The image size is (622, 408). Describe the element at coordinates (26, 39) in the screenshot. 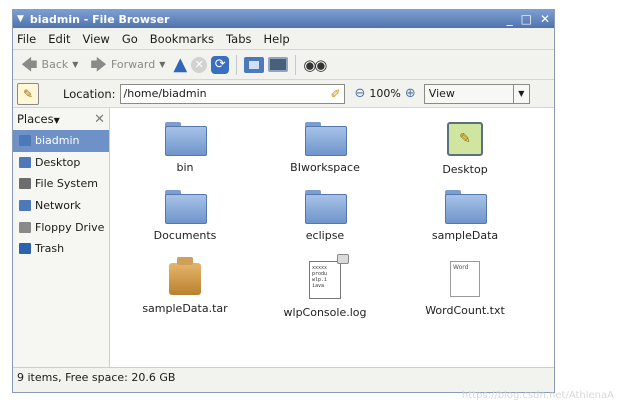

I see `menu-file: File` at that location.